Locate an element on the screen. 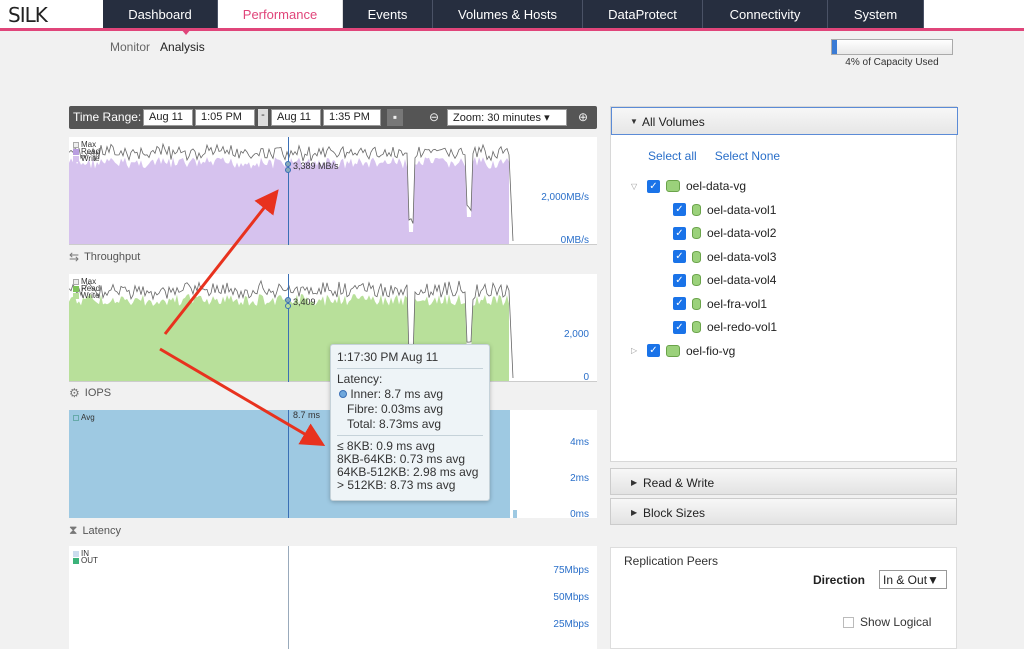 The width and height of the screenshot is (1024, 649). iops-title-text: IOPS is located at coordinates (98, 393).